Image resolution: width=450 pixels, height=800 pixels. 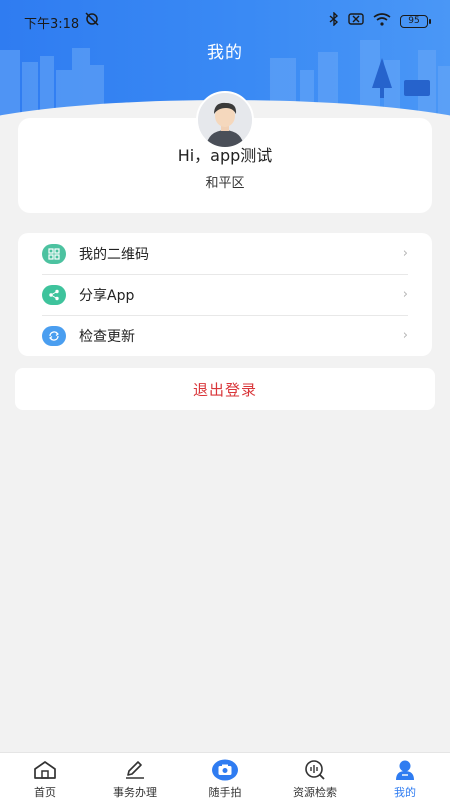 What do you see at coordinates (225, 389) in the screenshot?
I see `logout-button: 退出登录` at bounding box center [225, 389].